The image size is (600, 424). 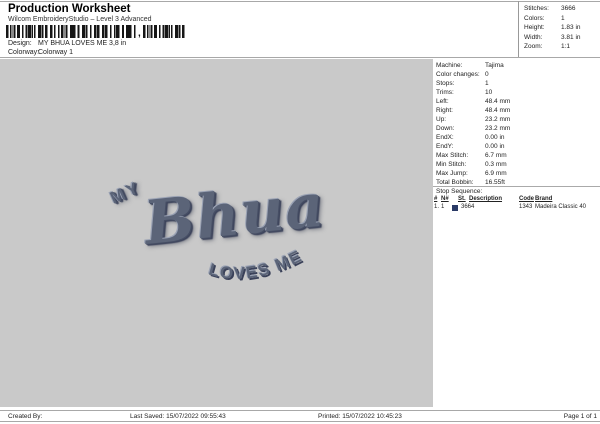 What do you see at coordinates (547, 47) in the screenshot?
I see `stat-zoom: Zoom: 1:1` at bounding box center [547, 47].